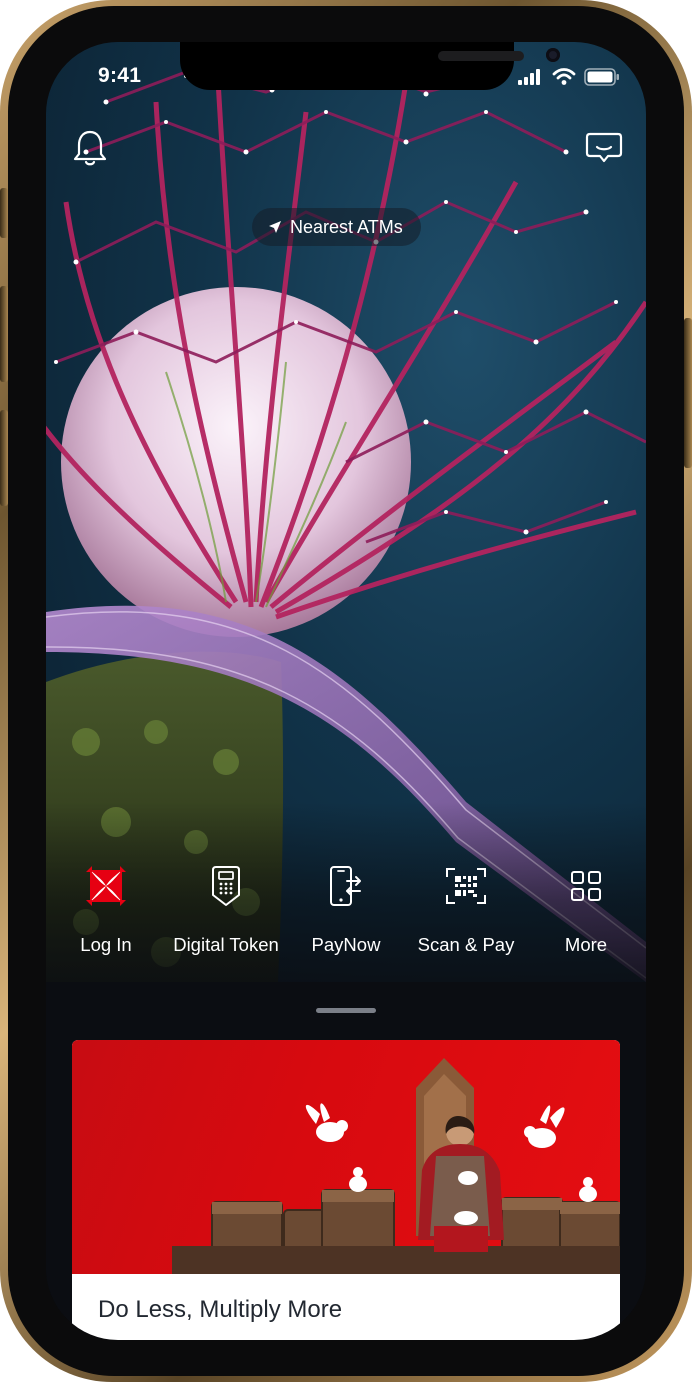 The width and height of the screenshot is (692, 1382). I want to click on nearest-atms-button: Nearest ATMs, so click(336, 227).